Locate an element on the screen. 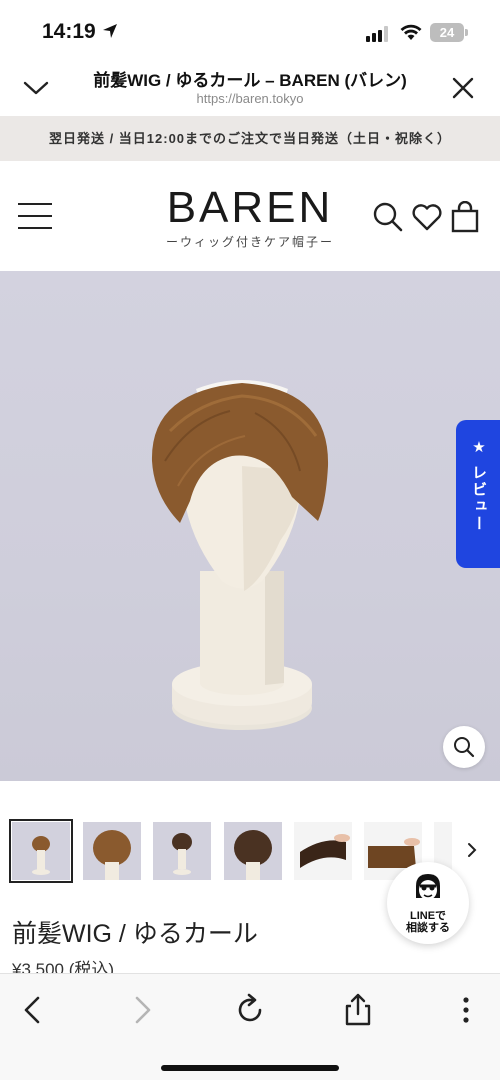  hamburger-menu-icon is located at coordinates (35, 216).